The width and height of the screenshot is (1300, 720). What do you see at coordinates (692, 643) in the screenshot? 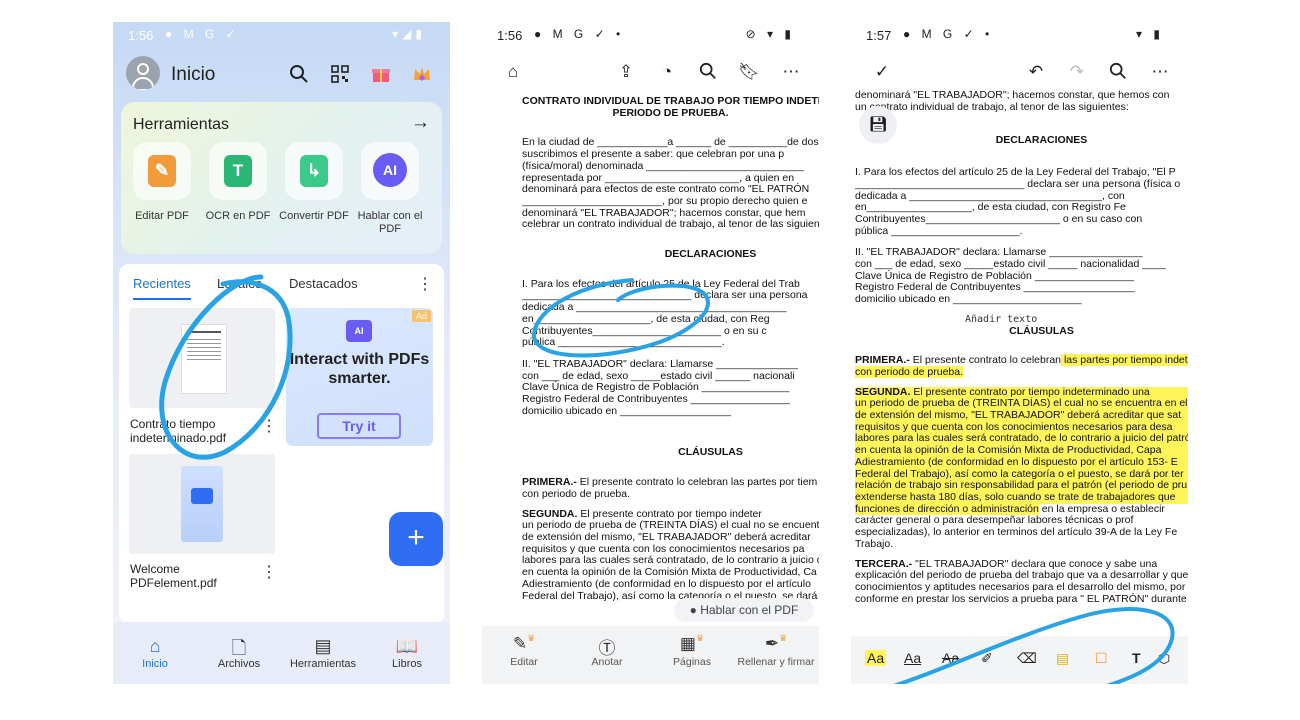
I see `pages-icon: ▦♛` at bounding box center [692, 643].